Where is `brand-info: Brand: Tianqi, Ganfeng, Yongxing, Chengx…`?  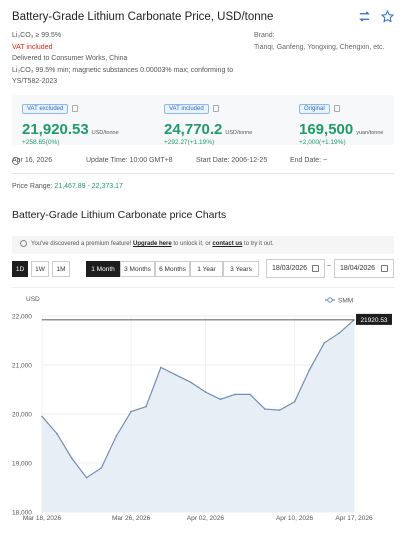 brand-info: Brand: Tianqi, Ganfeng, Yongxing, Chengx… is located at coordinates (324, 41).